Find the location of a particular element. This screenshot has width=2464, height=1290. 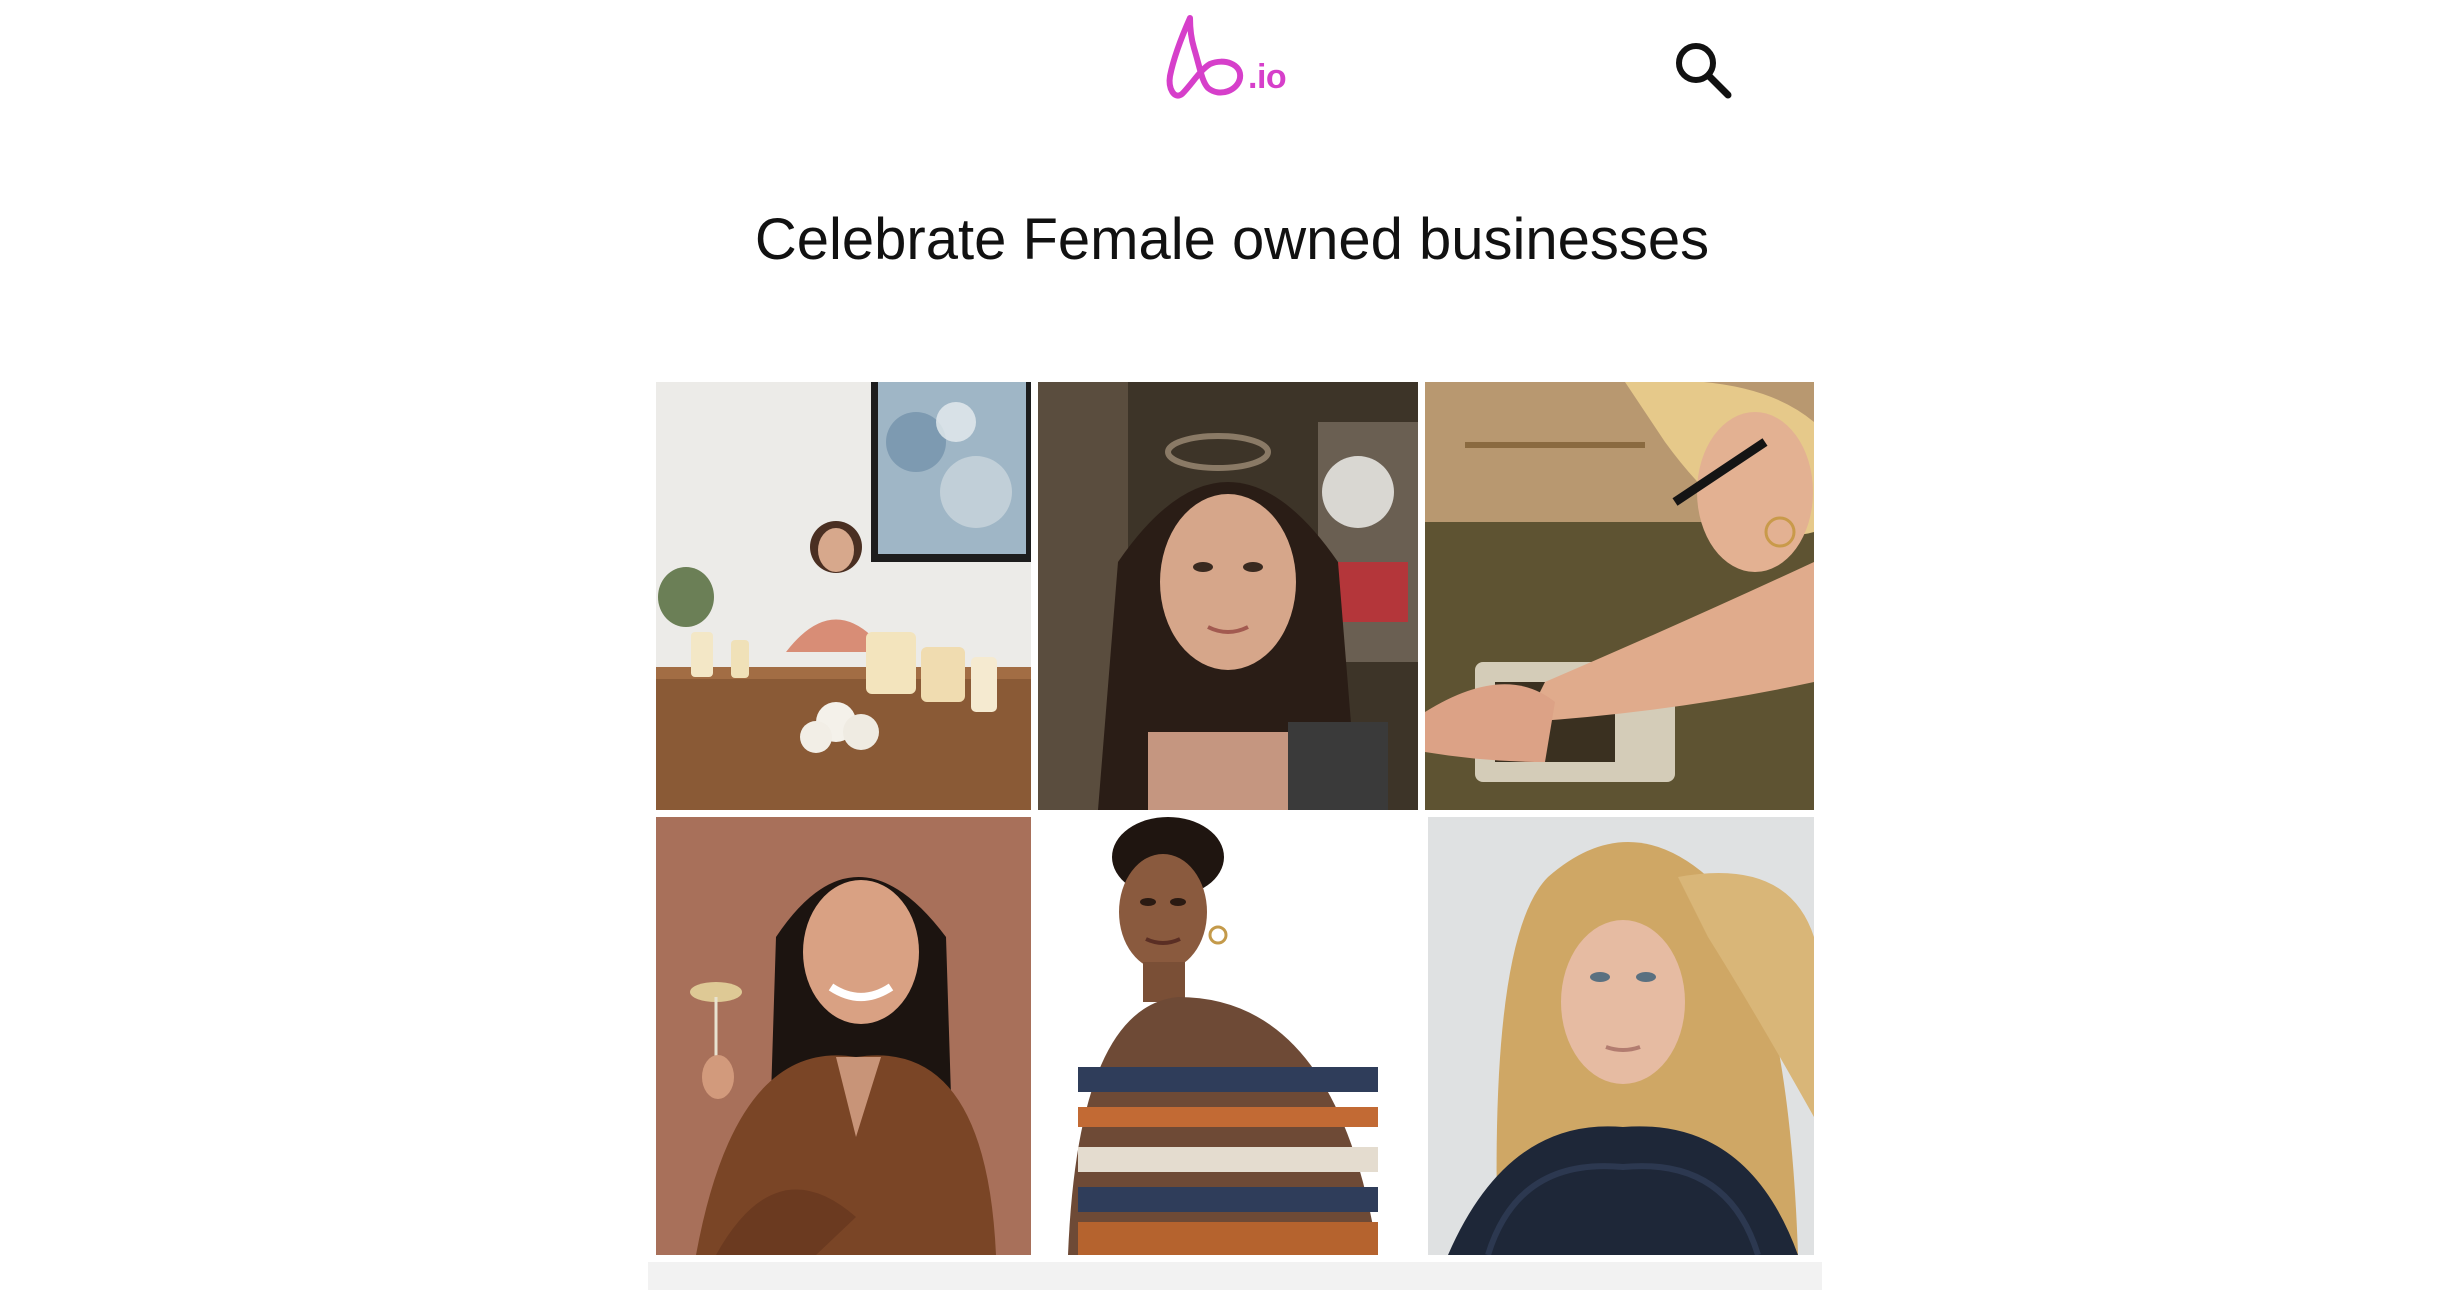

site-logo: .io is located at coordinates (1225, 58).